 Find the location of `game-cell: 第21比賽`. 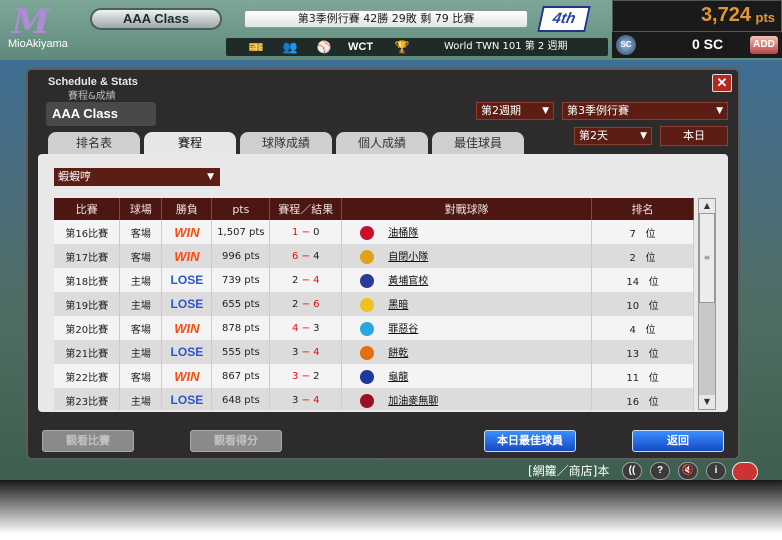

game-cell: 第21比賽 is located at coordinates (87, 352).